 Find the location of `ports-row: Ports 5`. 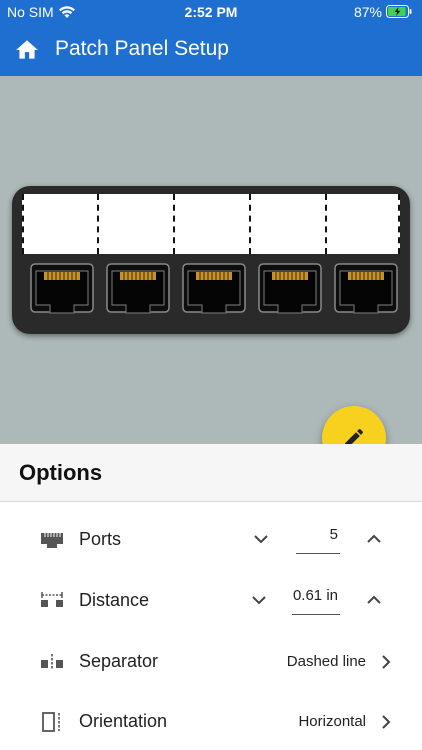

ports-row: Ports 5 is located at coordinates (211, 540).